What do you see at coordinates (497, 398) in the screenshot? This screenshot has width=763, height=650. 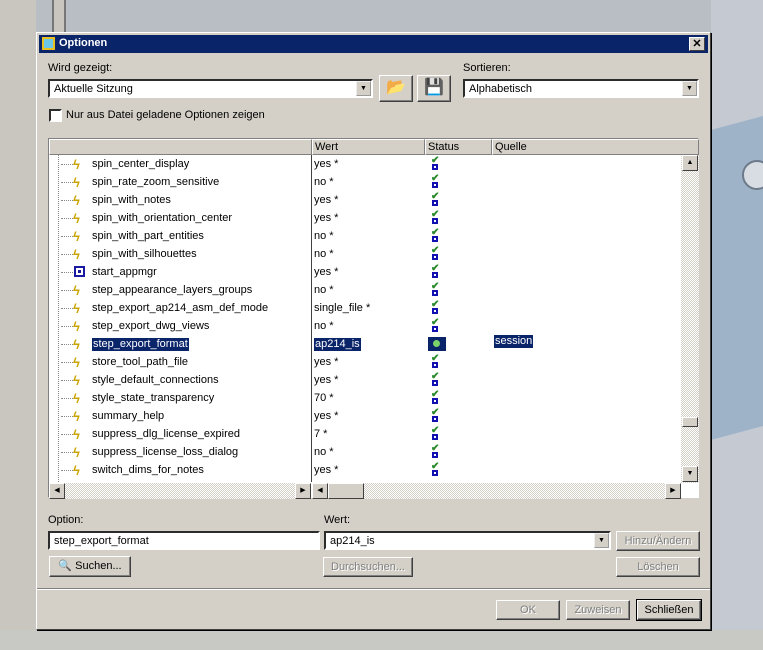 I see `table-row-values: 70 * ✔` at bounding box center [497, 398].